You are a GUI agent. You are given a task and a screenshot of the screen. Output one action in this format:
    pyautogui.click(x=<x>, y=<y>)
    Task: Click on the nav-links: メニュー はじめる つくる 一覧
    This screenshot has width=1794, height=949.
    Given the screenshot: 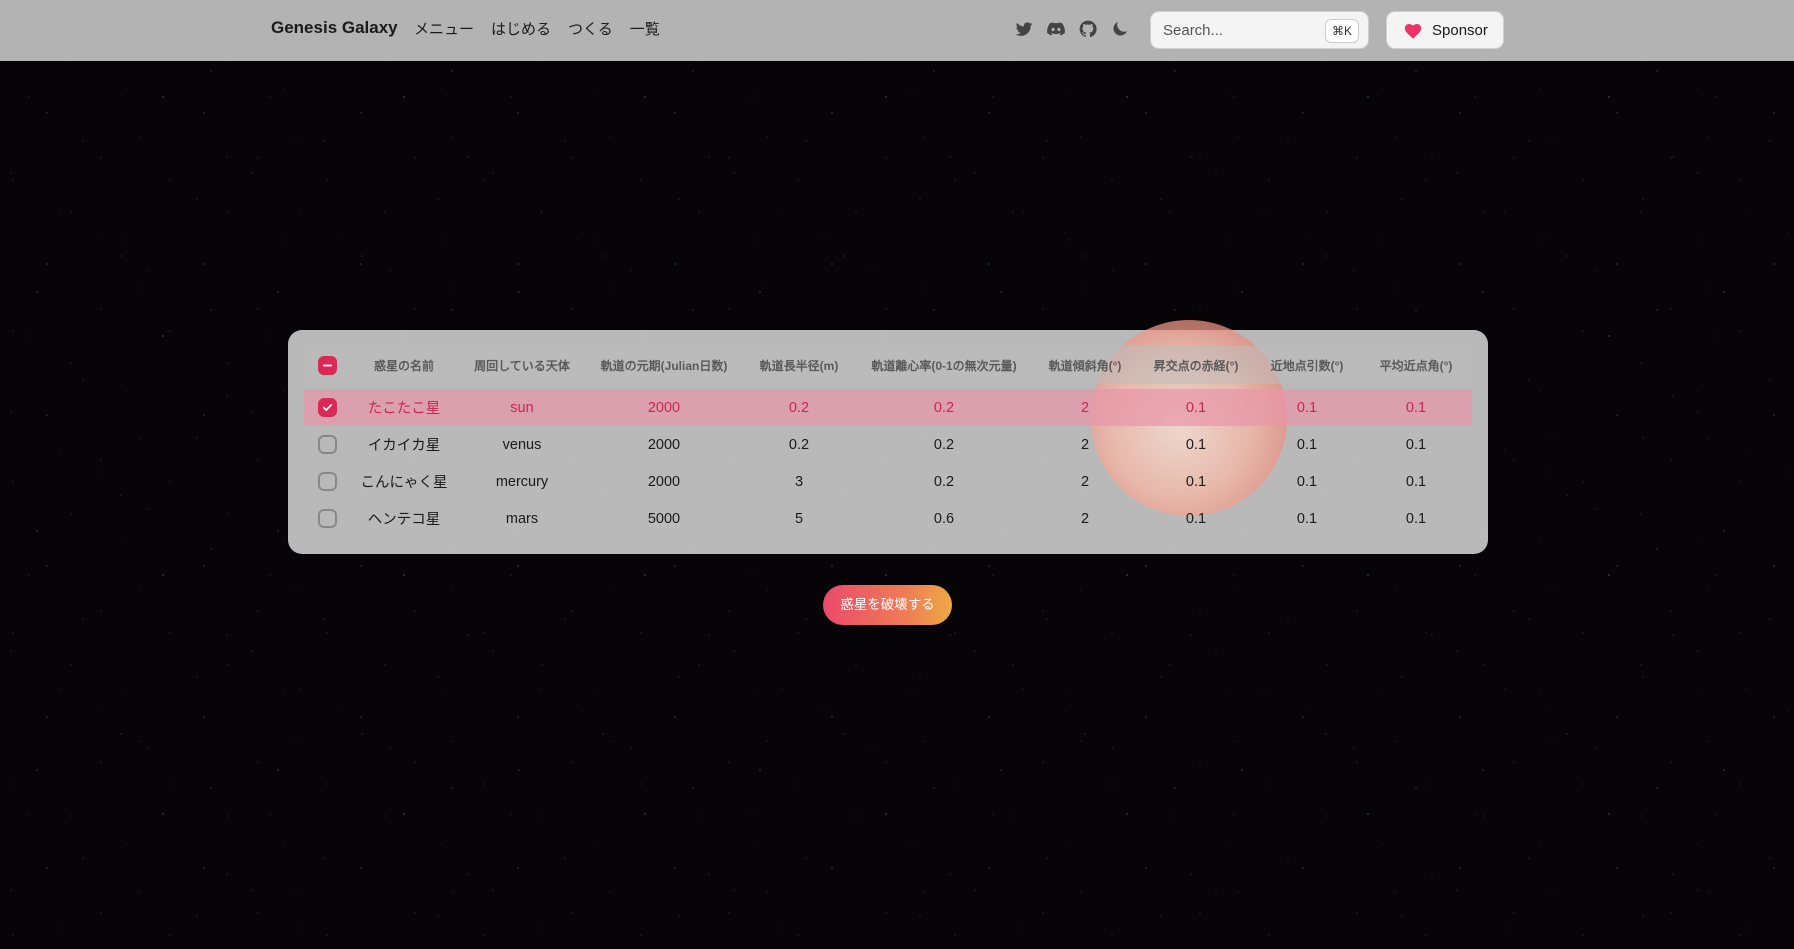 What is the action you would take?
    pyautogui.click(x=537, y=28)
    